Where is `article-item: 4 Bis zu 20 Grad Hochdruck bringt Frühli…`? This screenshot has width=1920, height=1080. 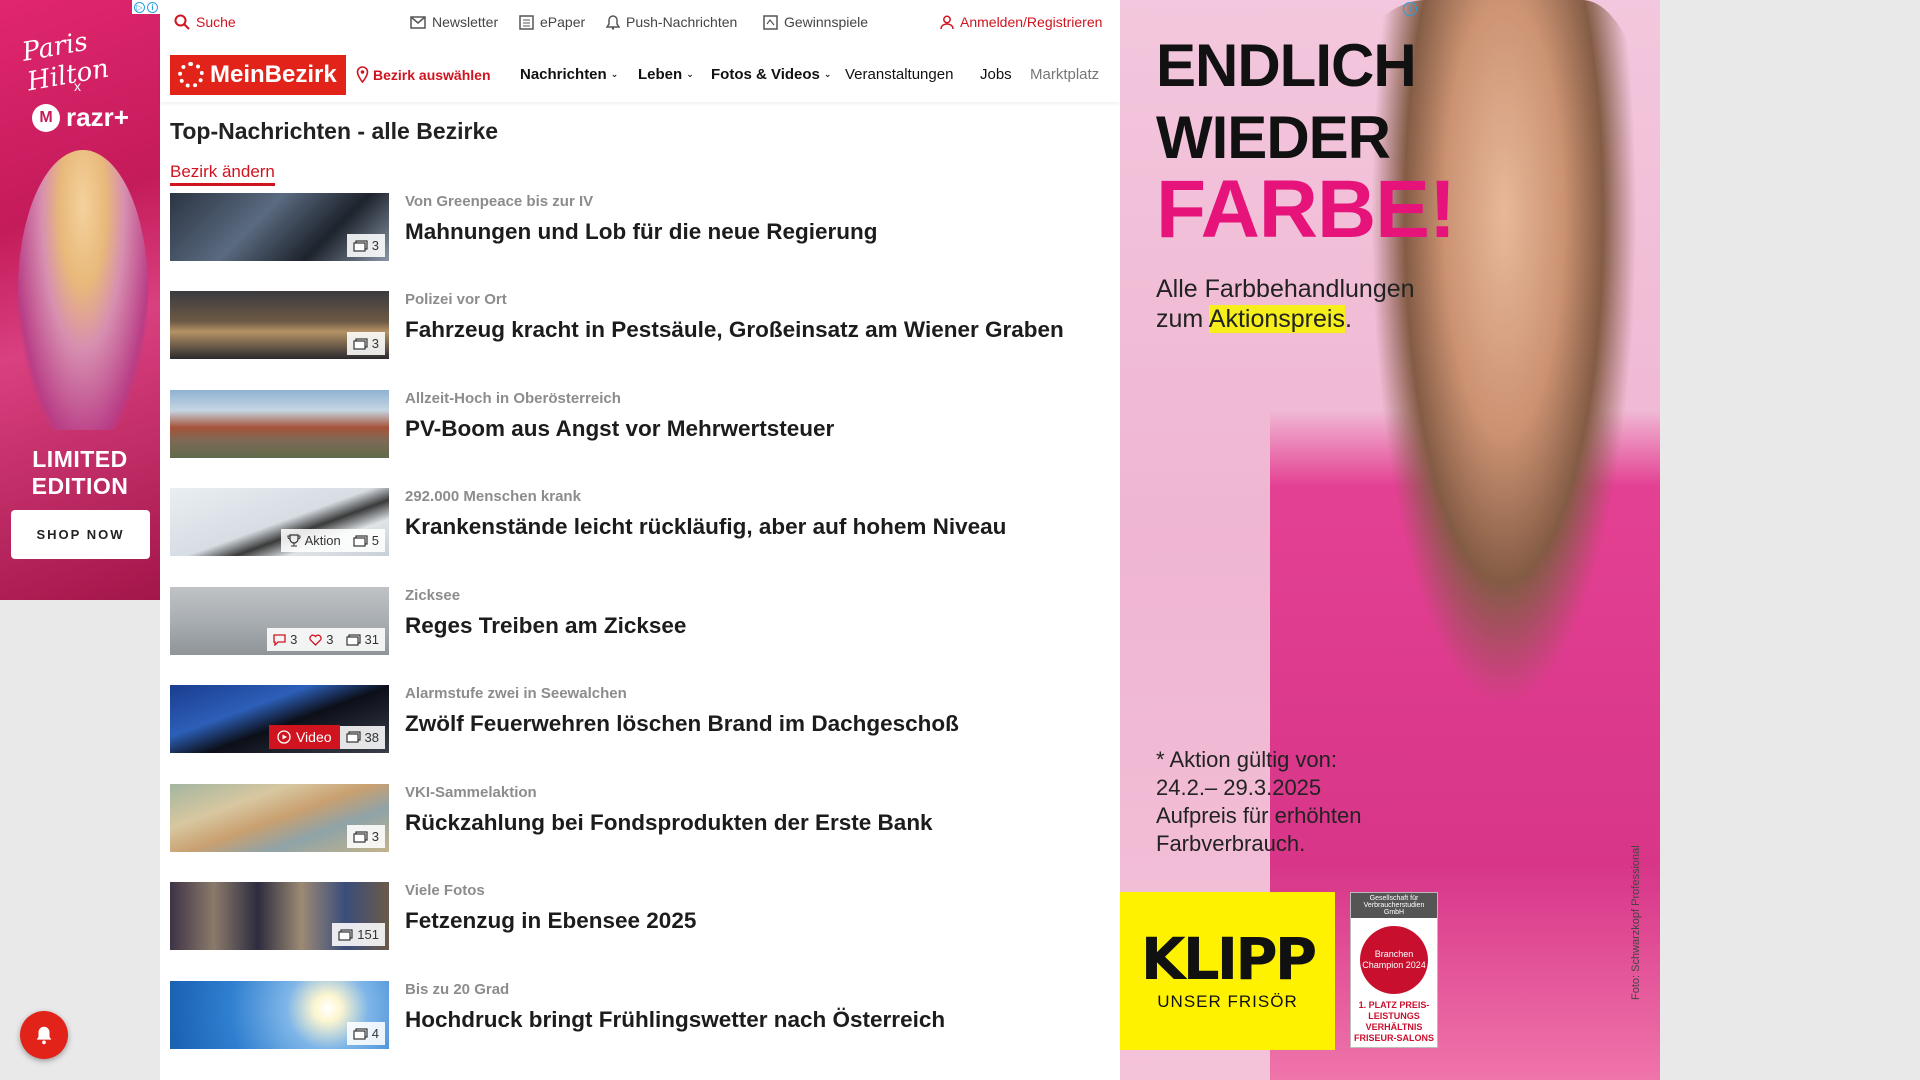
article-item: 4 Bis zu 20 Grad Hochdruck bringt Frühli… is located at coordinates (640, 1015).